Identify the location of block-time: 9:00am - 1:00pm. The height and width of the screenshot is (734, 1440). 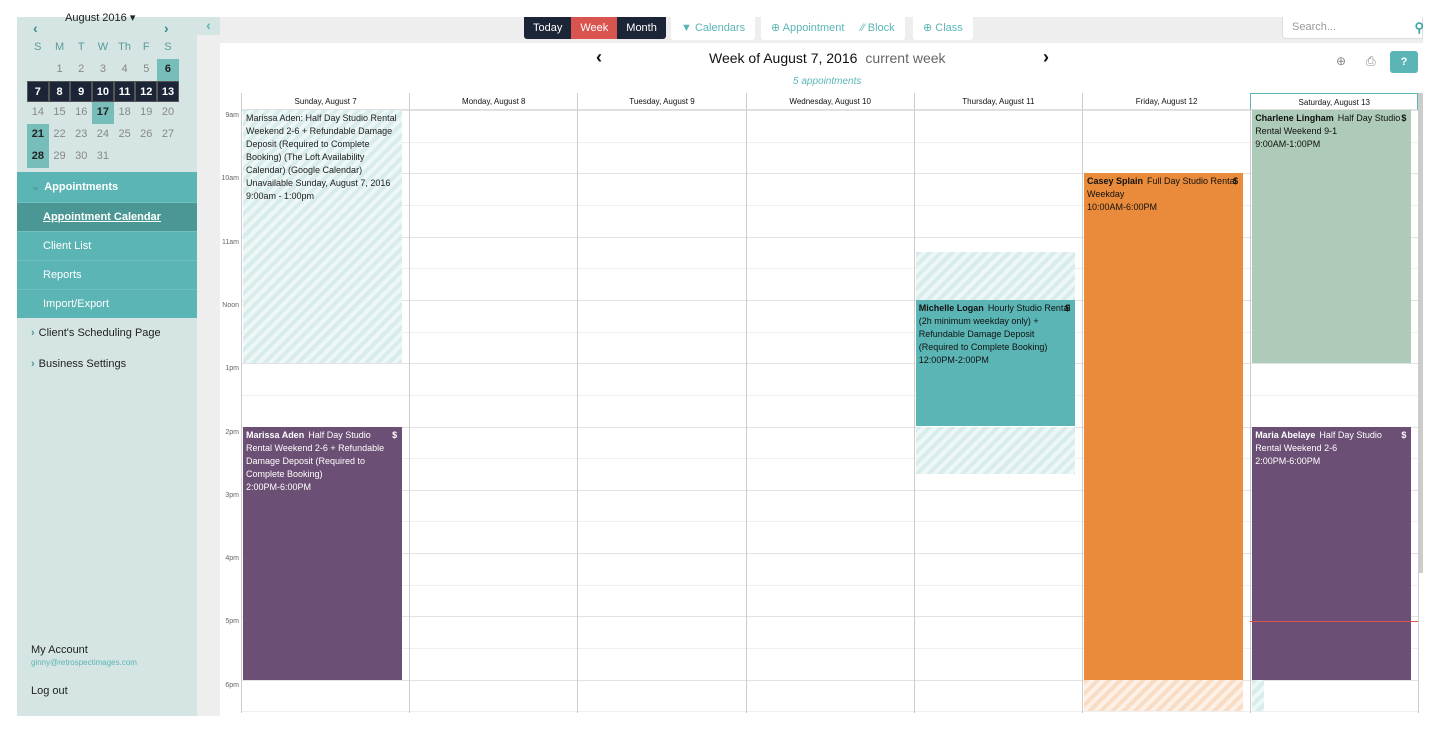
(280, 196).